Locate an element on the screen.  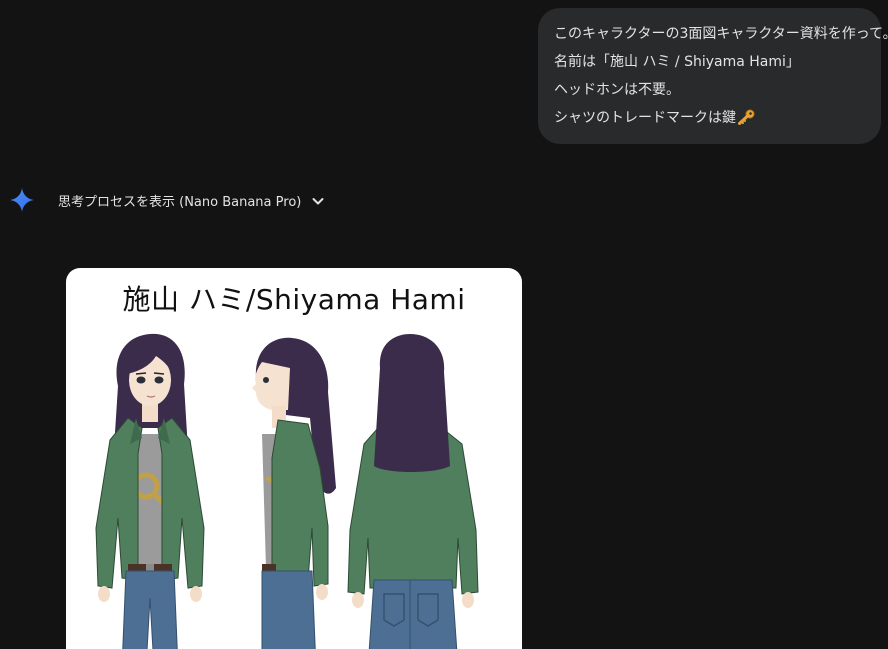
user-message-line: 名前は「施山 ハミ / Shiyama Hami」 is located at coordinates (677, 62).